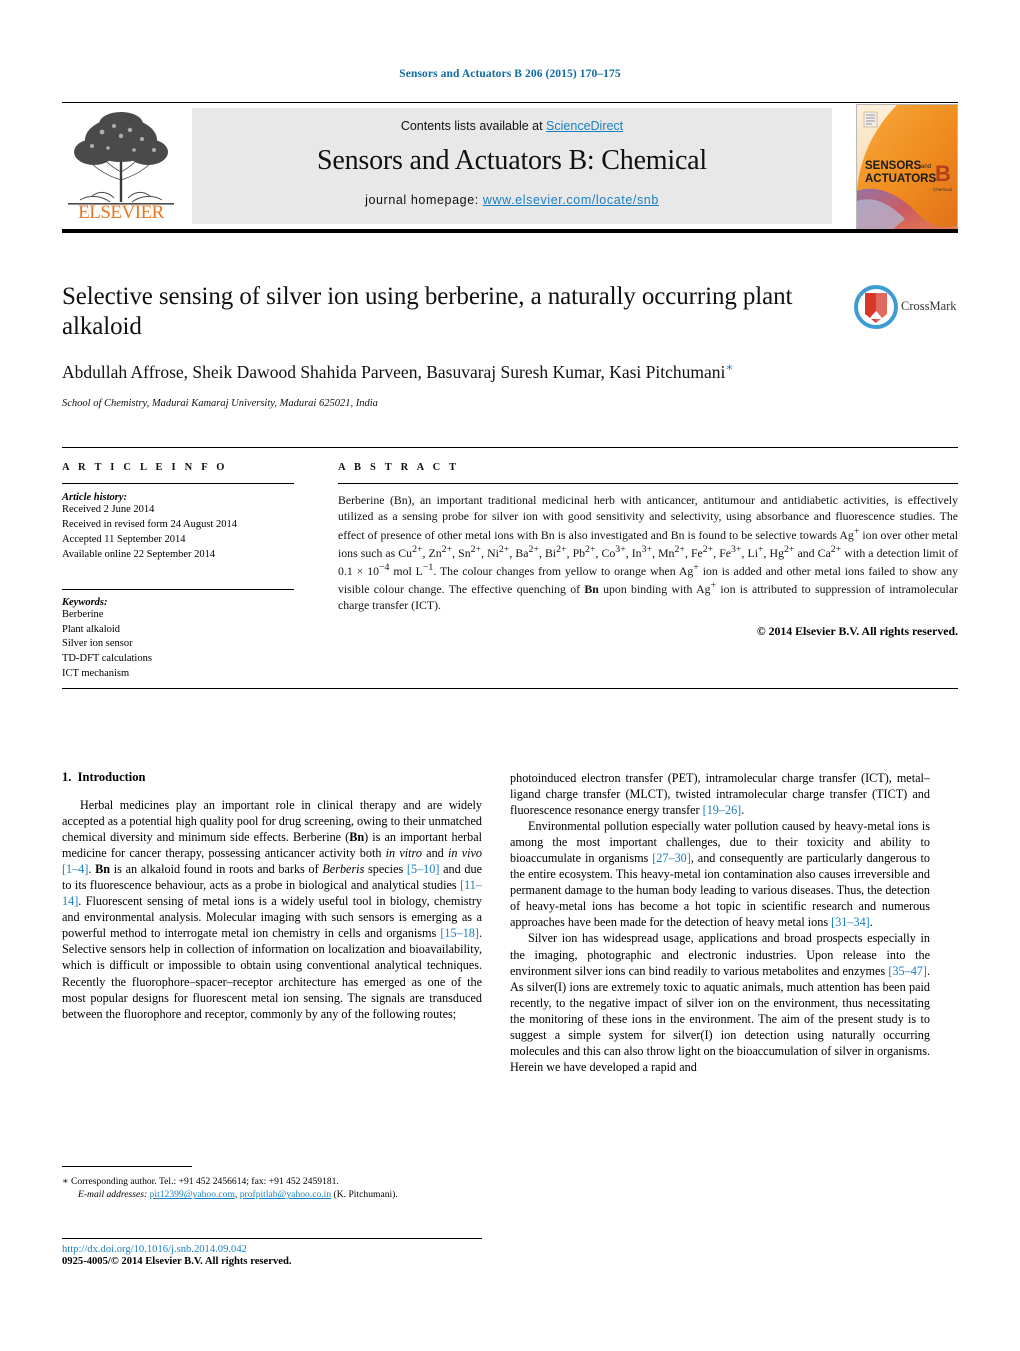  I want to click on keywords-label: Keywords:, so click(85, 602).